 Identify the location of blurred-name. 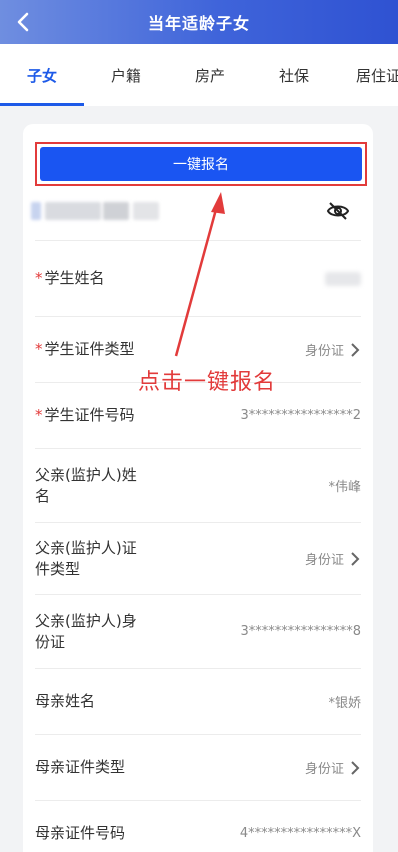
(96, 211).